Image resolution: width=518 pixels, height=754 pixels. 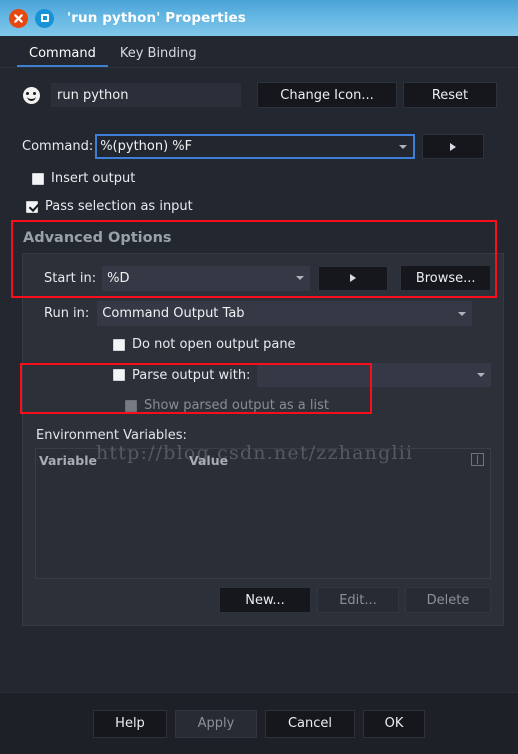 I want to click on smiley-glyph, so click(x=31, y=95).